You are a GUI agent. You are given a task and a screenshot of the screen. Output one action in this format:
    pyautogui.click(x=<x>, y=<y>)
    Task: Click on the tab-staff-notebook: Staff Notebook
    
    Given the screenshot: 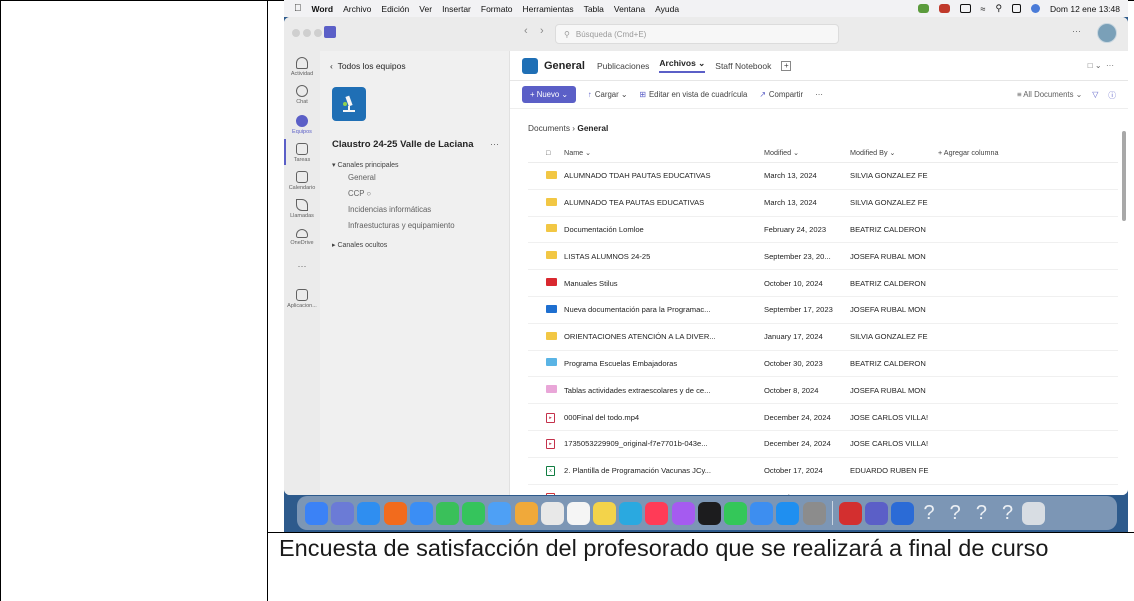 What is the action you would take?
    pyautogui.click(x=743, y=66)
    